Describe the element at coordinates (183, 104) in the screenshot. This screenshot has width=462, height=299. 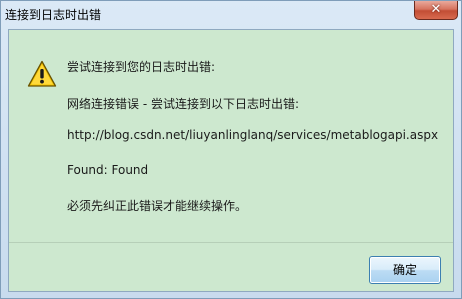
I see `message-line-2: 网络连接错误 - 尝试连接到以下日志时出错:` at that location.